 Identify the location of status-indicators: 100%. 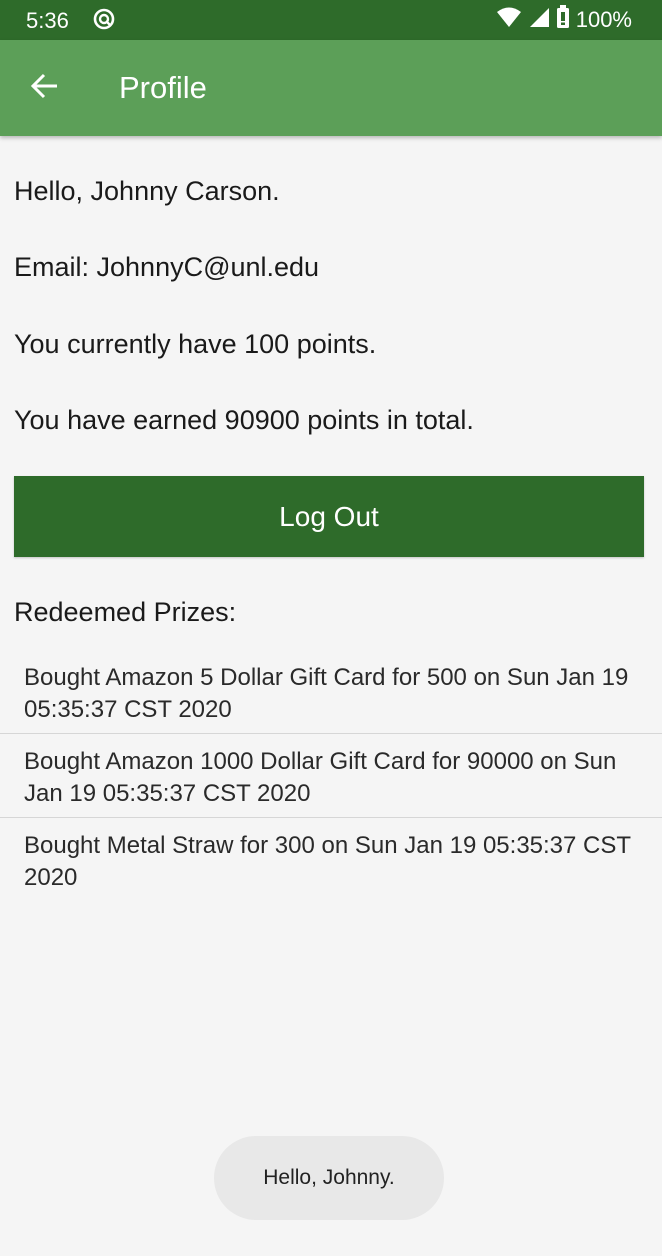
(564, 20).